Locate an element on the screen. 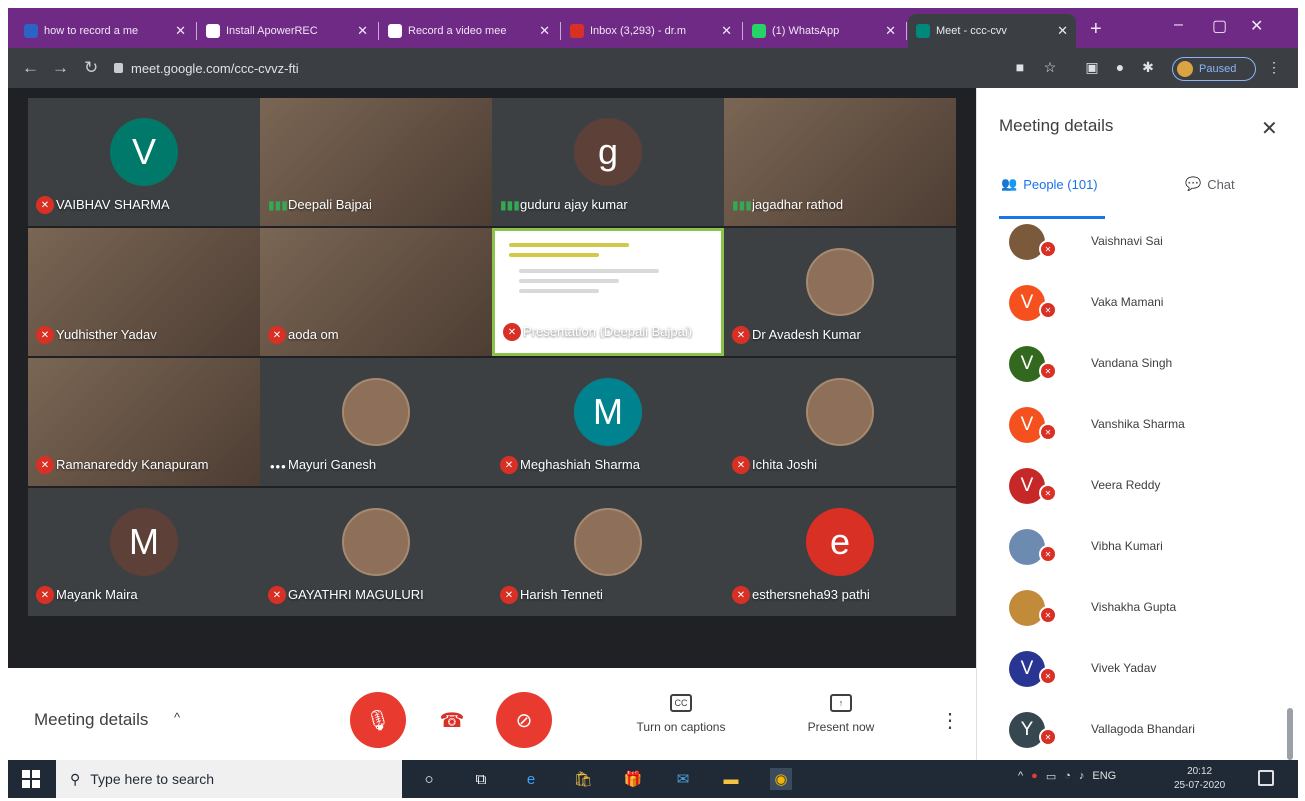 The height and width of the screenshot is (801, 1305). maximize-button: ▢ is located at coordinates (1219, 26).